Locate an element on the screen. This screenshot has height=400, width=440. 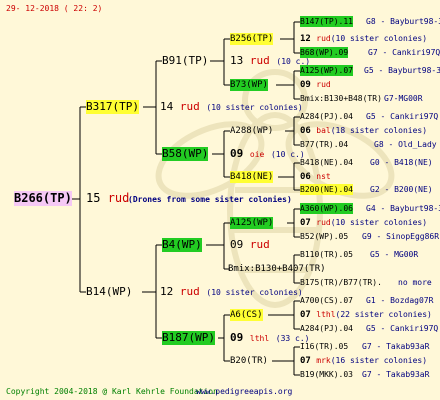
gen1-num-2: 12 is located at coordinates (167, 291).